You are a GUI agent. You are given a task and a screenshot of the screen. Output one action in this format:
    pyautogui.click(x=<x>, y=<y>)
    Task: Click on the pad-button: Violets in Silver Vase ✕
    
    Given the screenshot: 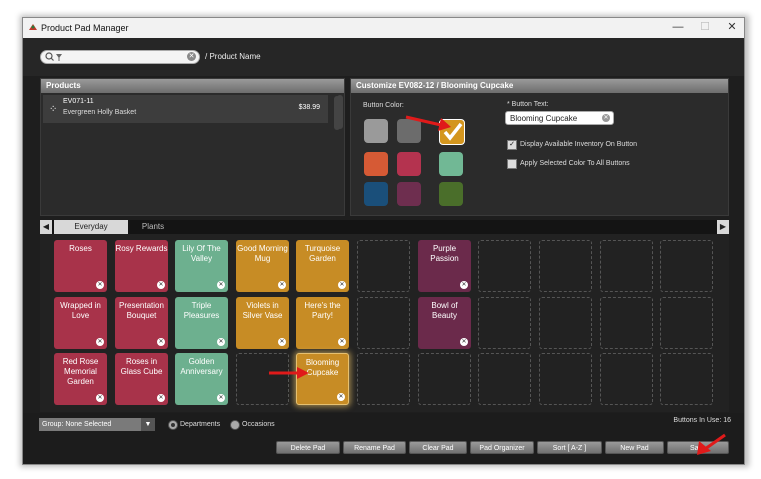 What is the action you would take?
    pyautogui.click(x=262, y=323)
    